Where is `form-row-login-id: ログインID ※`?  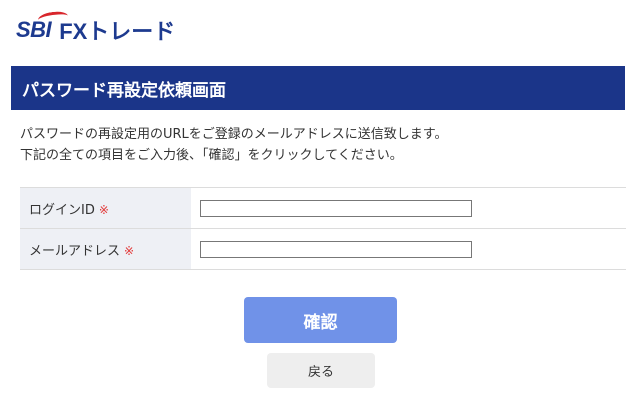
form-row-login-id: ログインID ※ is located at coordinates (323, 208).